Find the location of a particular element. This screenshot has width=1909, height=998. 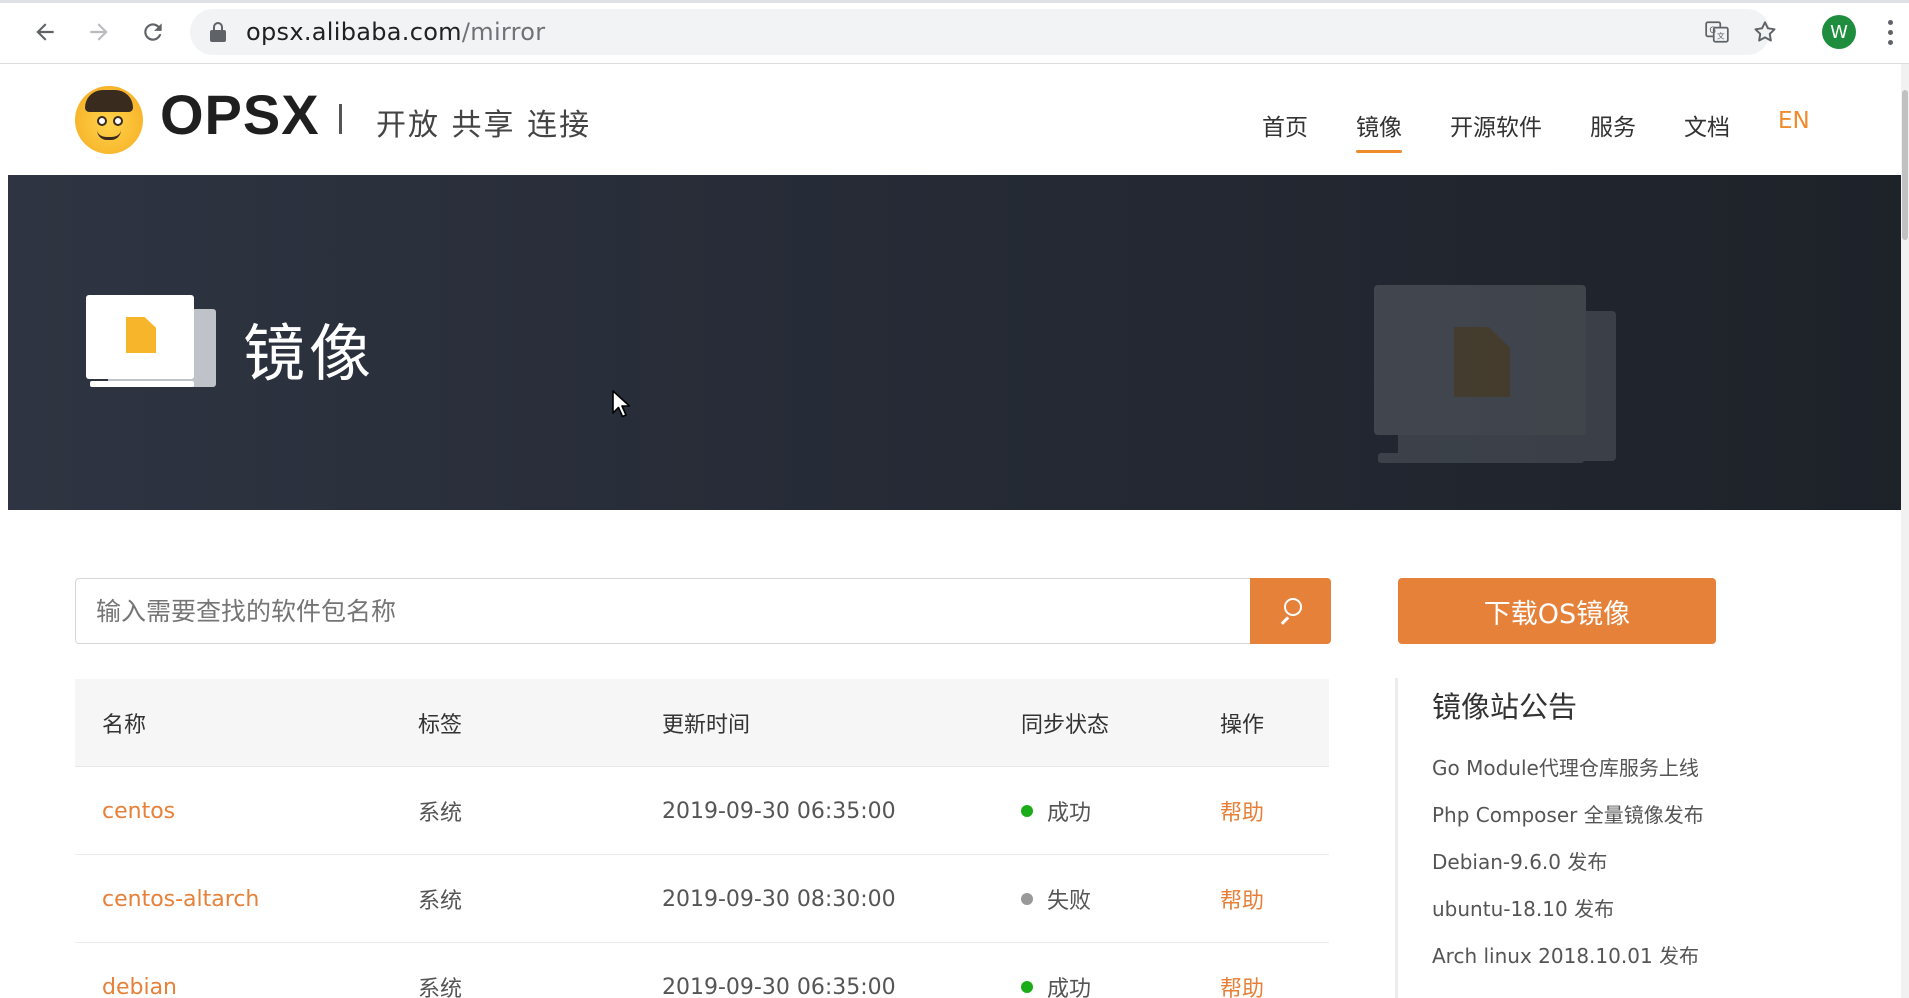

back-button is located at coordinates (45, 32).